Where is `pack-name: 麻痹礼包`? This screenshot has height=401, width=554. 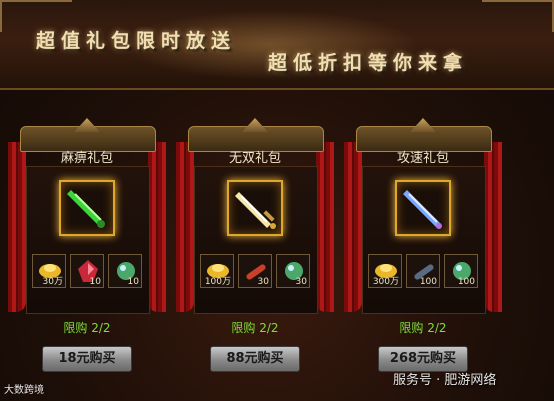 pack-name: 麻痹礼包 is located at coordinates (86, 158).